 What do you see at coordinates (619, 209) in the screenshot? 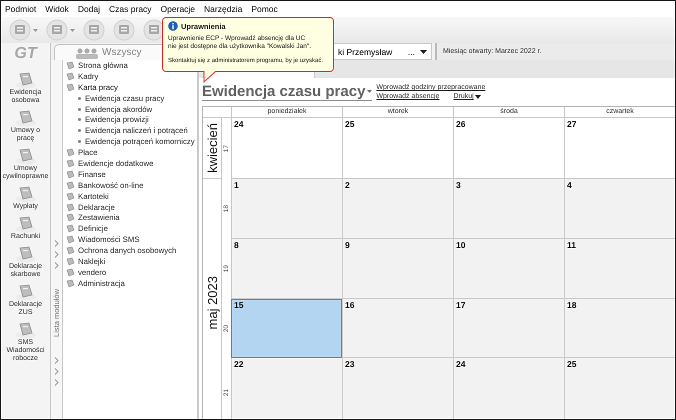
I see `day-cell: 4` at bounding box center [619, 209].